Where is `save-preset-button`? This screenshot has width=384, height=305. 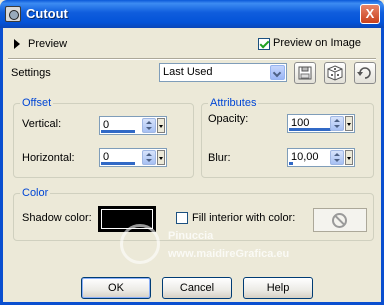
save-preset-button is located at coordinates (305, 73).